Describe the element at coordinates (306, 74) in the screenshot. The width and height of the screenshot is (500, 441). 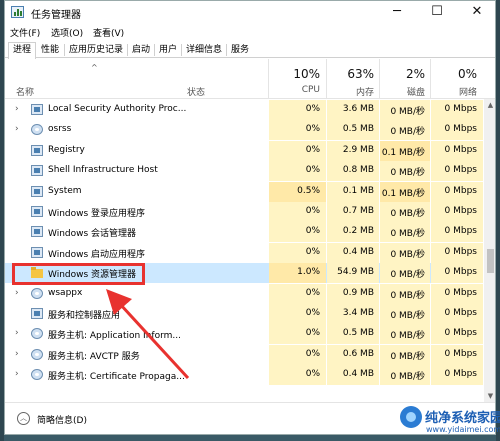
I see `cpu-total: 10%` at that location.